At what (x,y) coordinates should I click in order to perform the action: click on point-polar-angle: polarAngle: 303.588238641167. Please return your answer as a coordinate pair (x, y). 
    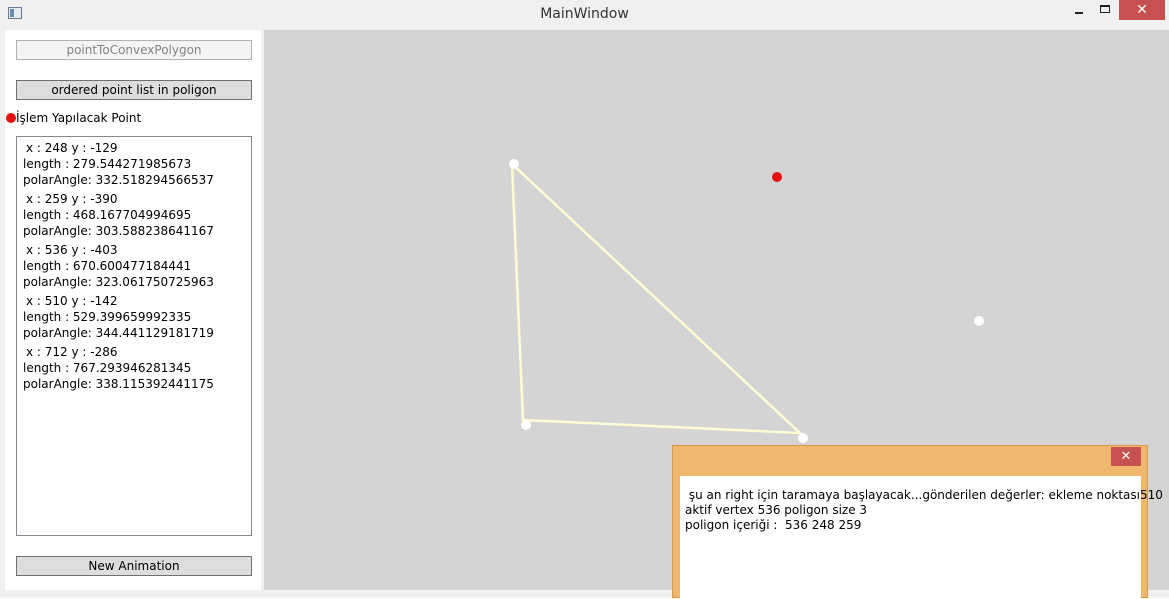
    Looking at the image, I should click on (118, 231).